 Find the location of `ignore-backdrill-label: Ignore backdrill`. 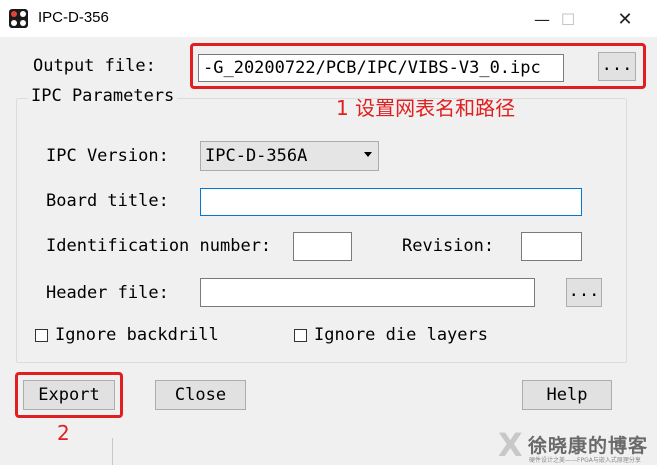

ignore-backdrill-label: Ignore backdrill is located at coordinates (137, 335).